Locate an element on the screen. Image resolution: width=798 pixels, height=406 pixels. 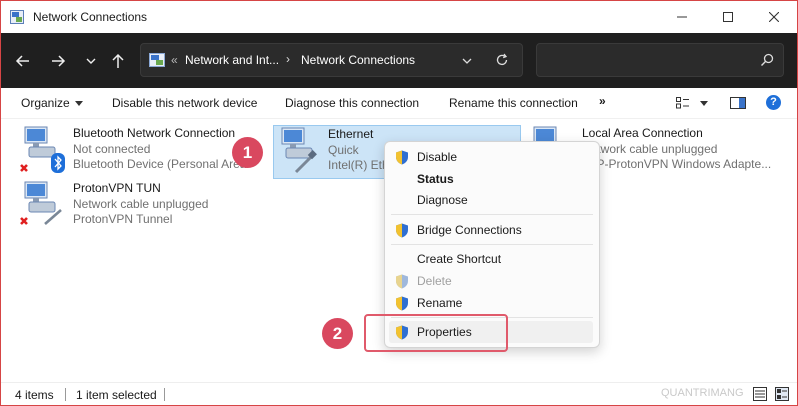
menu-item-diagnose: Diagnose is located at coordinates (492, 200).